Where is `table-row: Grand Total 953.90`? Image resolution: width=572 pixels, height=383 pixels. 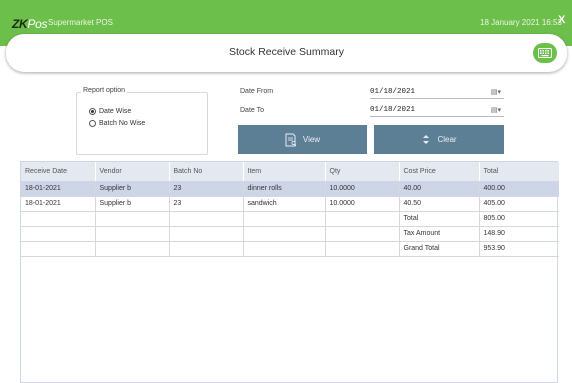
table-row: Grand Total 953.90 is located at coordinates (290, 249).